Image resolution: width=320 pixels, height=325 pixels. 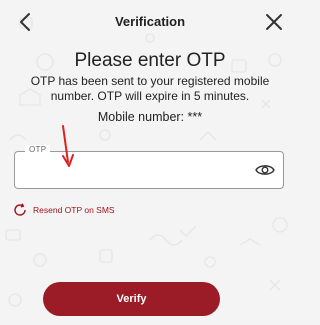 What do you see at coordinates (150, 60) in the screenshot?
I see `otp-heading: Please enter OTP` at bounding box center [150, 60].